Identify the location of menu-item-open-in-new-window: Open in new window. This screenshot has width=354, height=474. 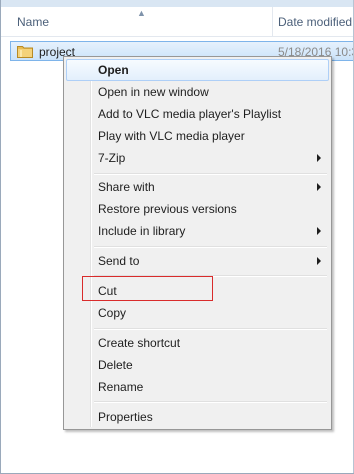
(197, 92).